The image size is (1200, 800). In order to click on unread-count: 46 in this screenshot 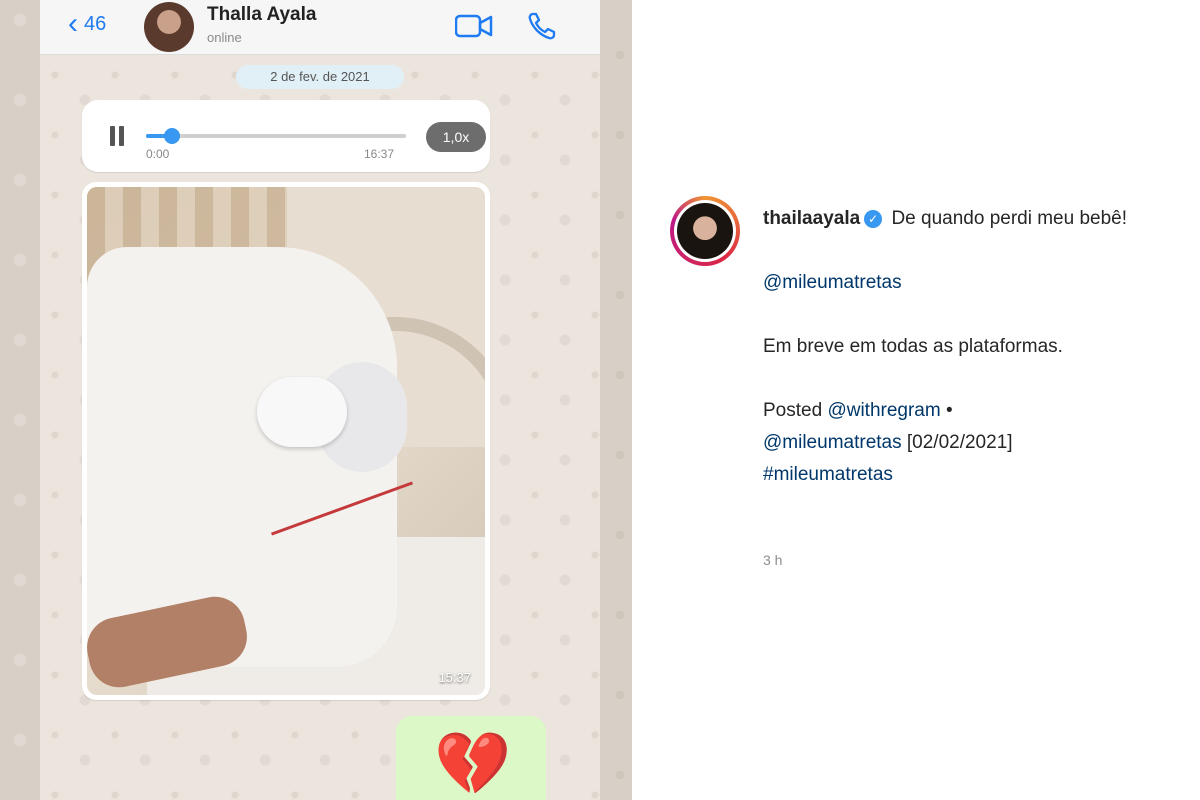, I will do `click(95, 23)`.